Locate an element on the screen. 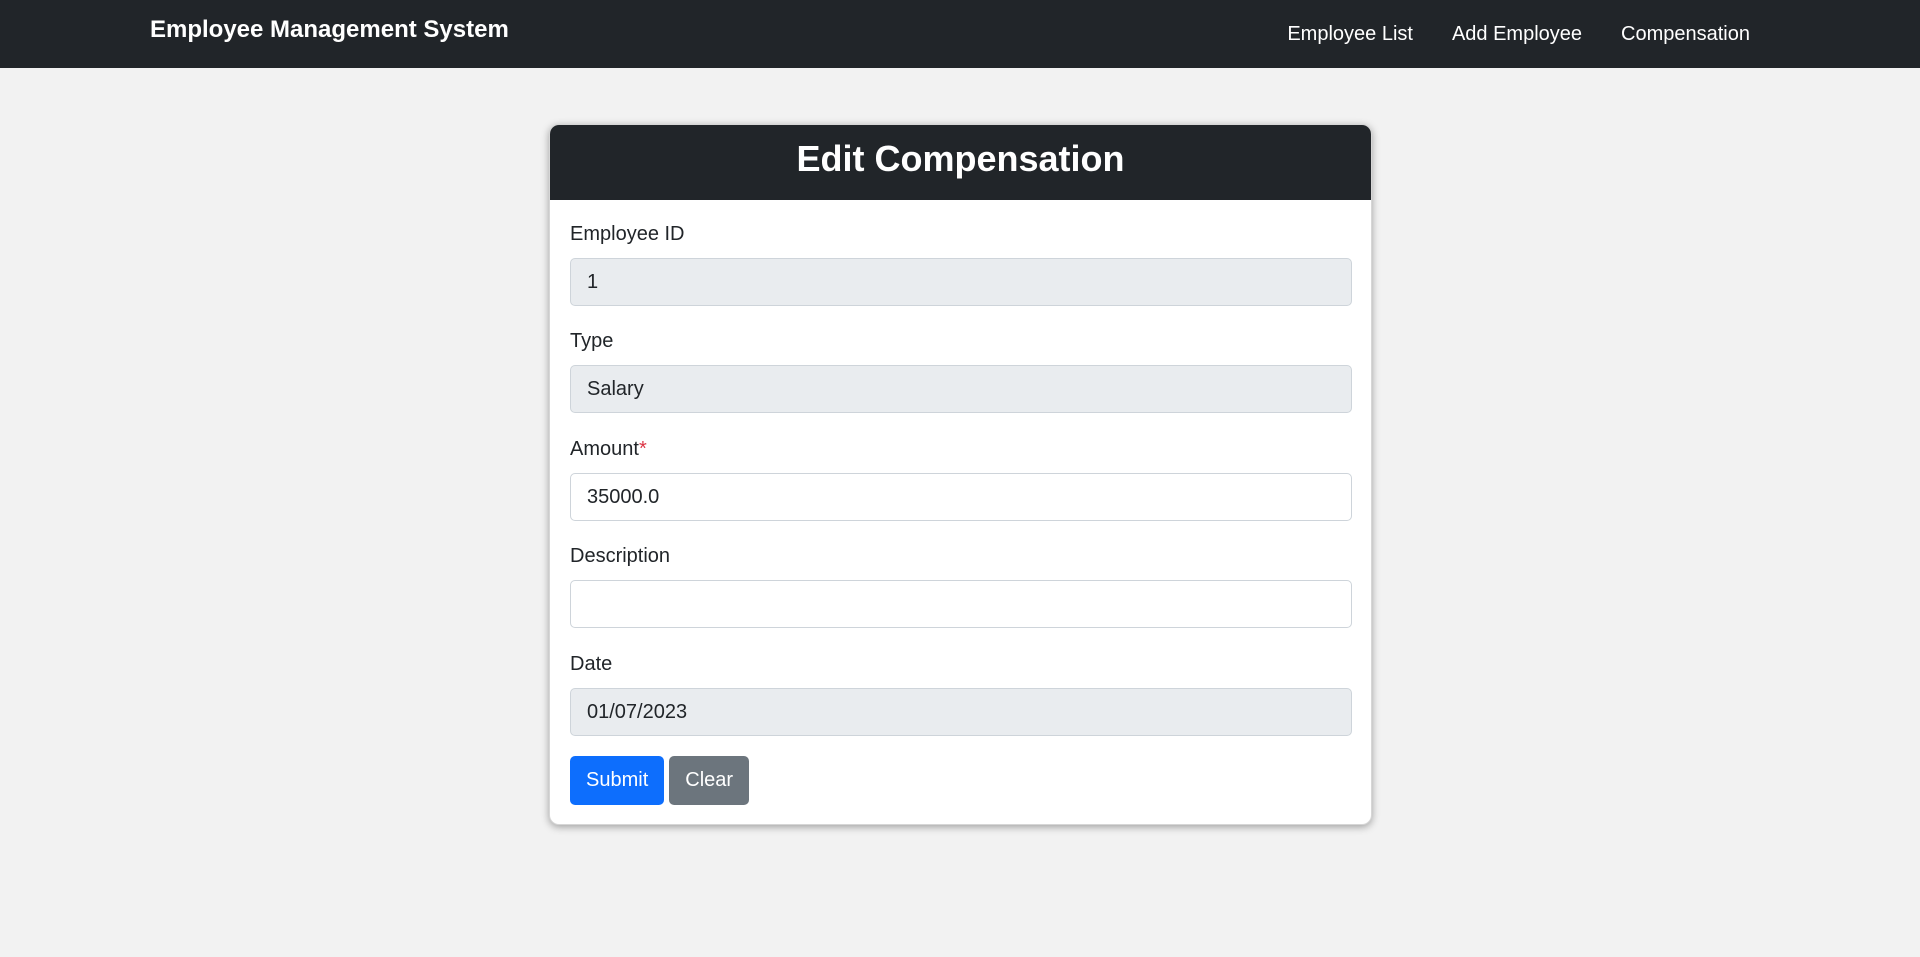 Image resolution: width=1920 pixels, height=957 pixels. amount-field is located at coordinates (961, 497).